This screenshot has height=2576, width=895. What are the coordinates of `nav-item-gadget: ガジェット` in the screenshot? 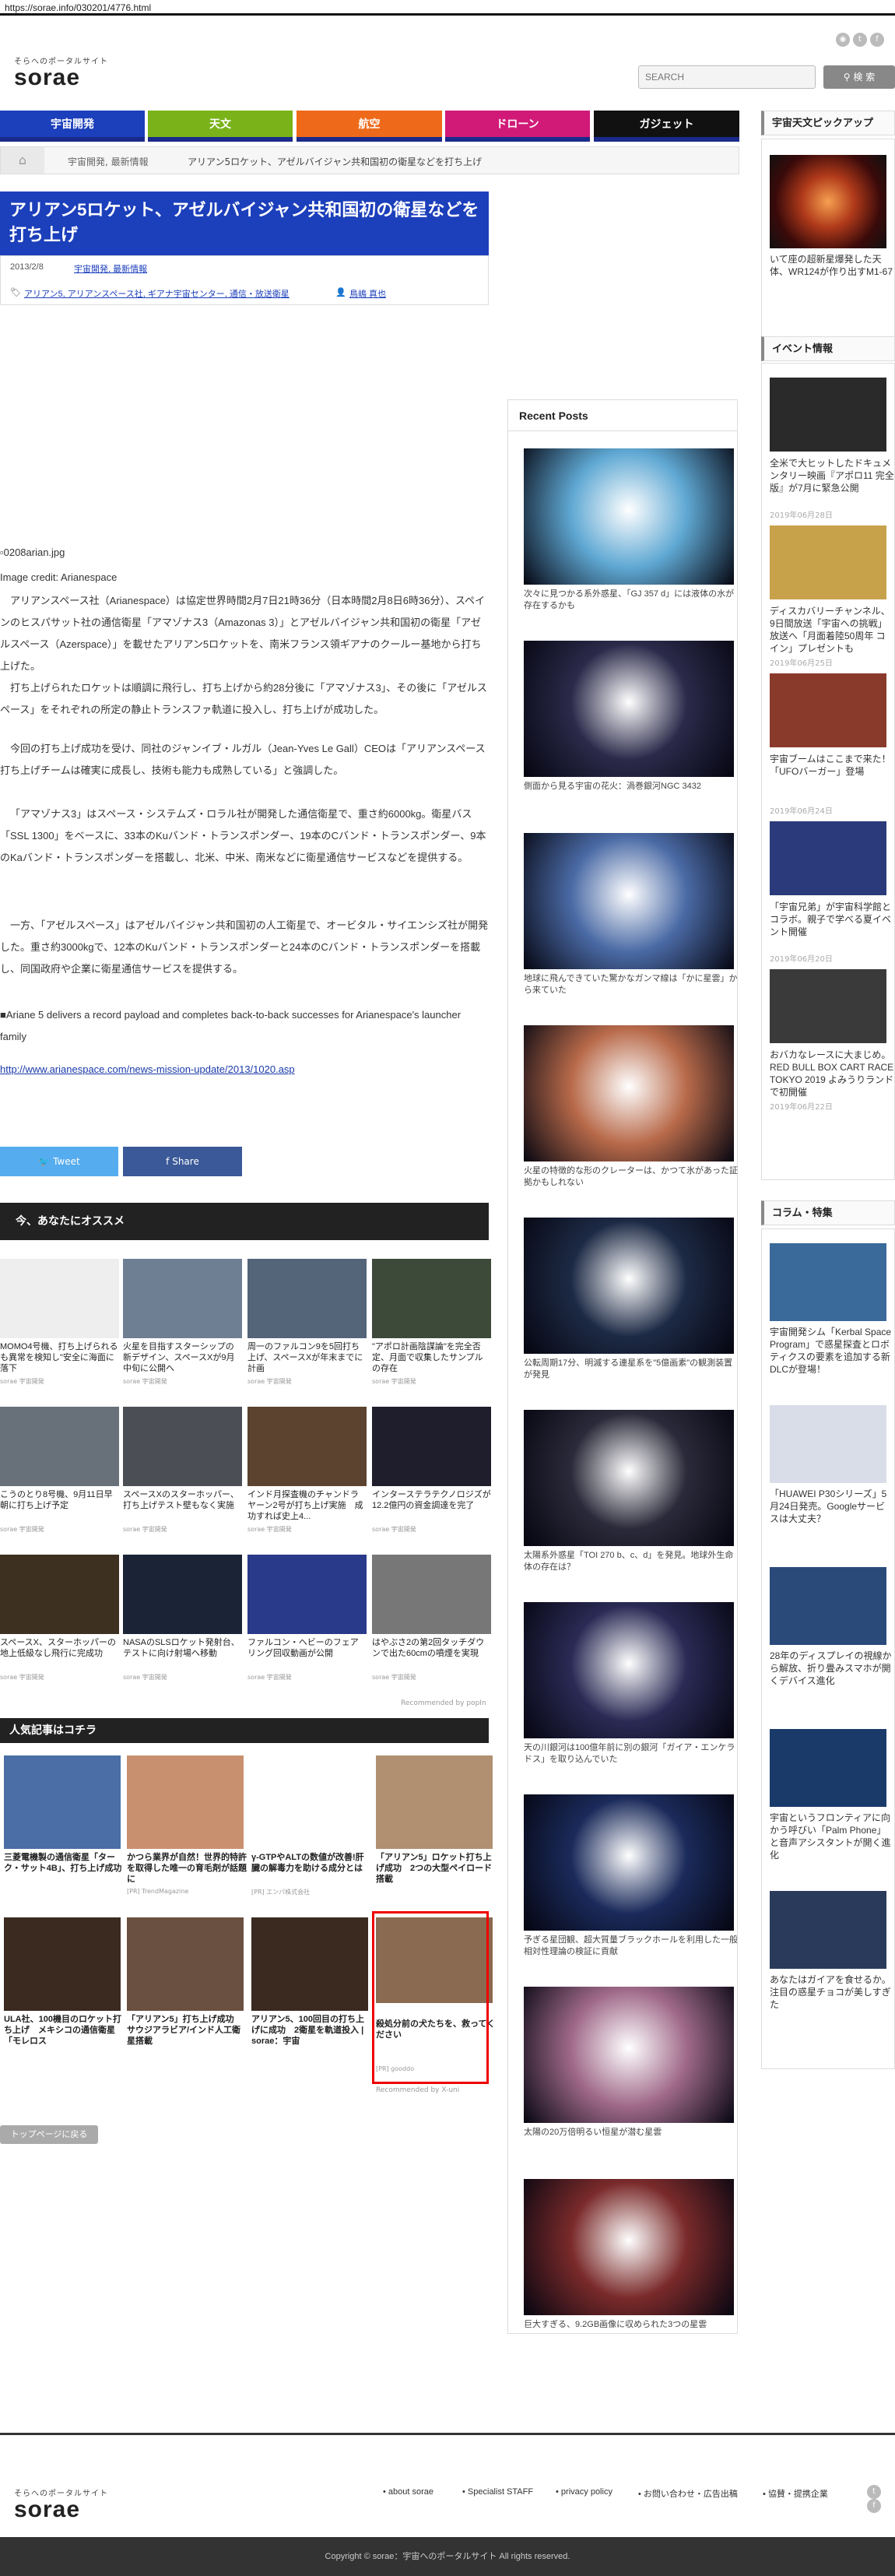 It's located at (666, 127).